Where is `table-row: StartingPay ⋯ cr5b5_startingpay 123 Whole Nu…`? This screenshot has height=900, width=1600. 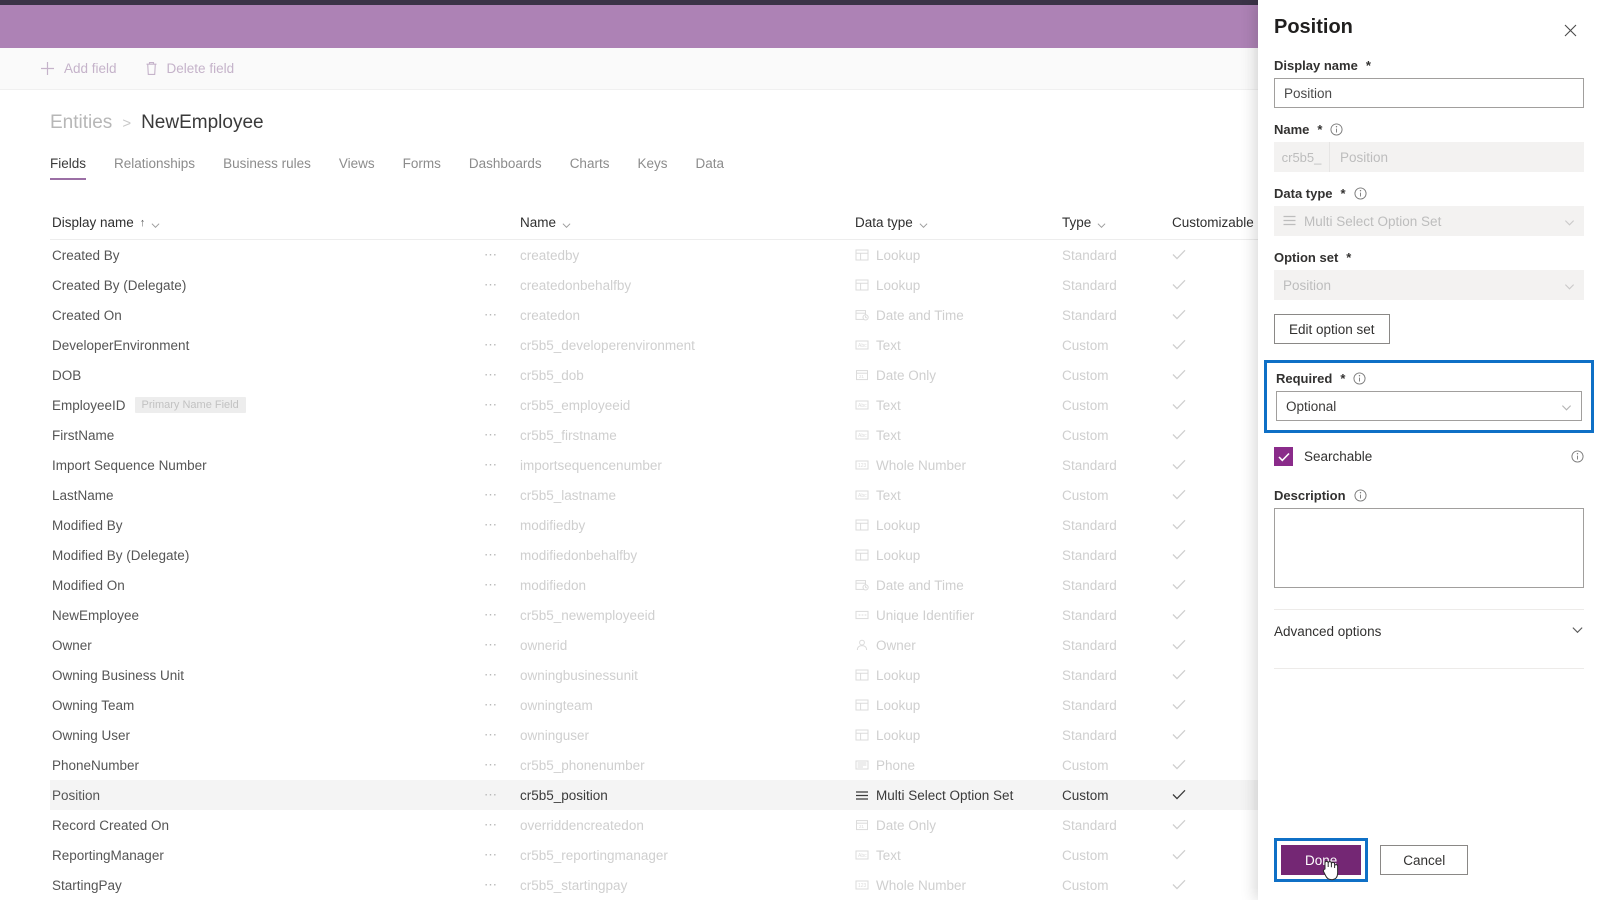 table-row: StartingPay ⋯ cr5b5_startingpay 123 Whole Nu… is located at coordinates (679, 885).